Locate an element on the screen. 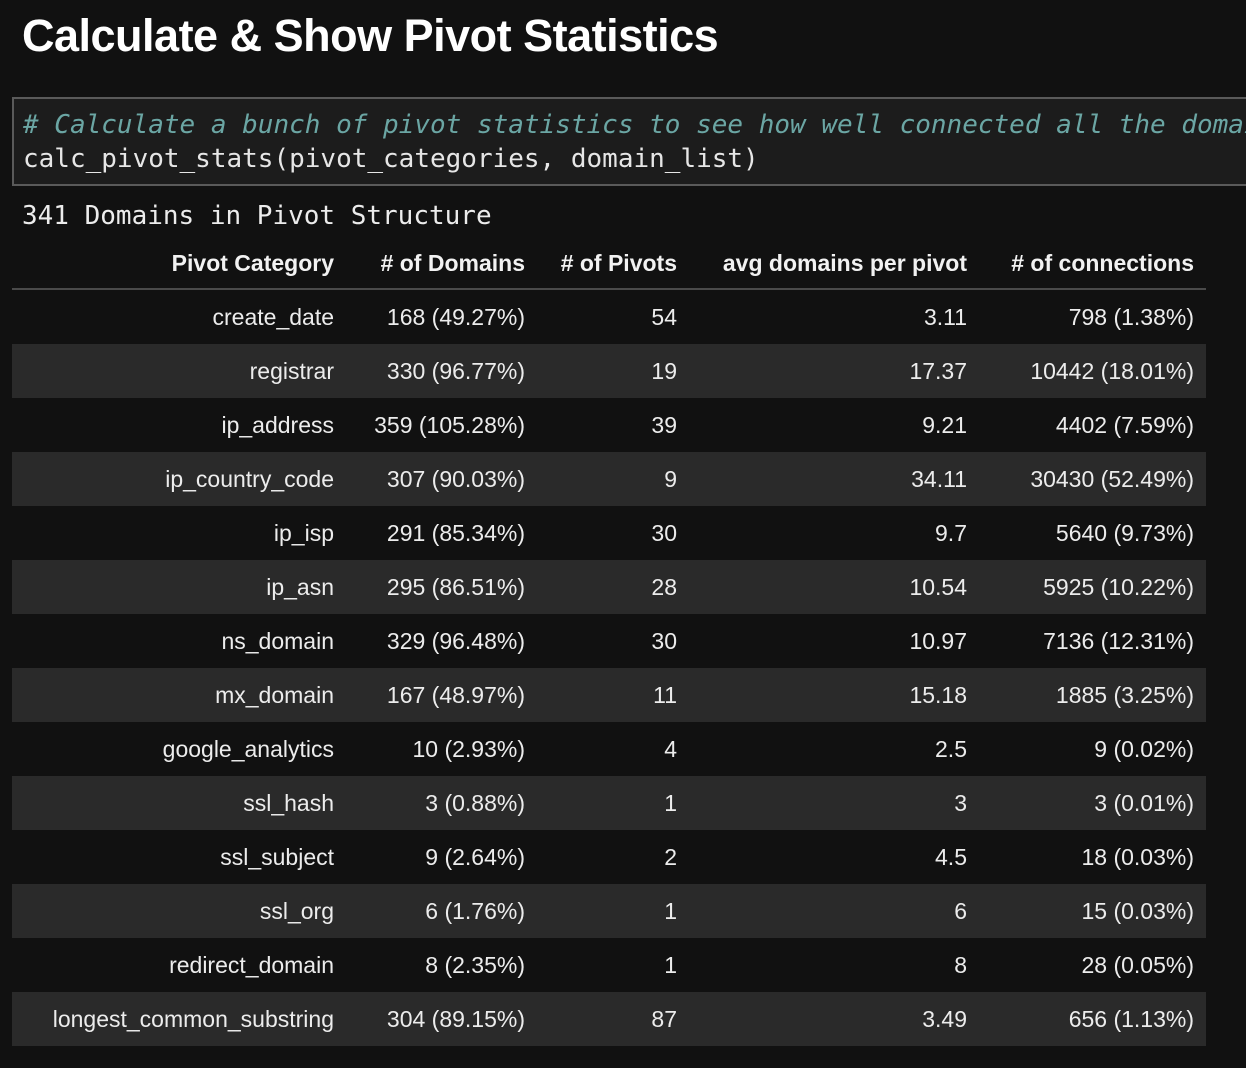 The image size is (1246, 1068). num-domains-cell: 10 (2.93%) is located at coordinates (441, 749).